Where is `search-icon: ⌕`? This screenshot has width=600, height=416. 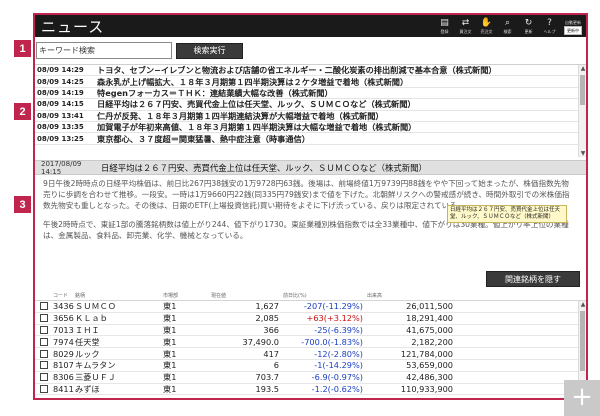
search-icon: ⌕ is located at coordinates (507, 22).